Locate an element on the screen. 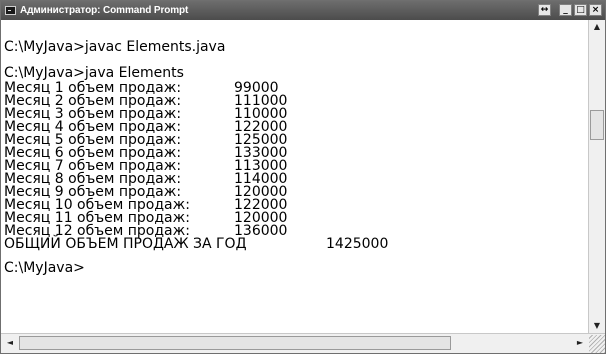 The width and height of the screenshot is (608, 356). vertical-scrollbar: ▲ ▼ is located at coordinates (596, 176).